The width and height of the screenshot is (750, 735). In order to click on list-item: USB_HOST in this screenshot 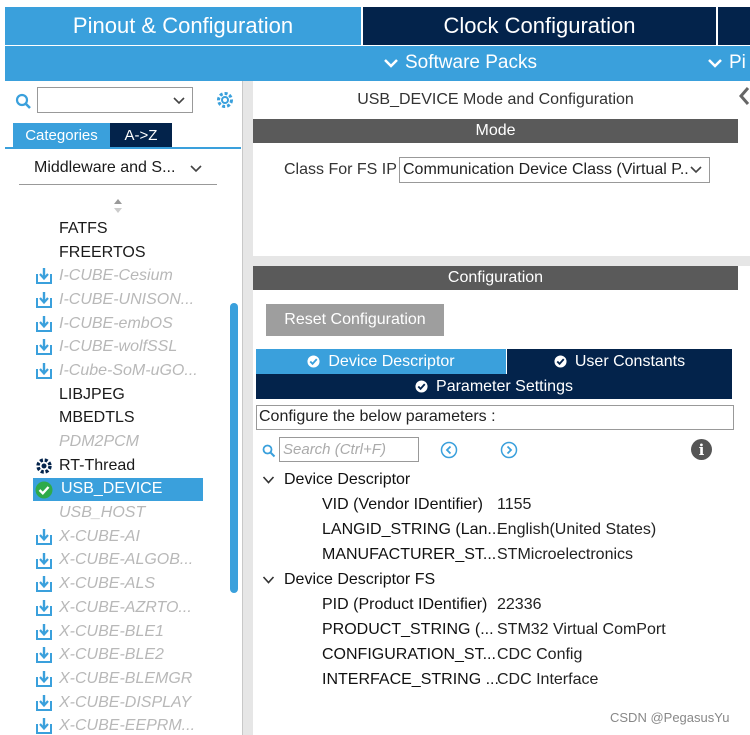, I will do `click(133, 513)`.